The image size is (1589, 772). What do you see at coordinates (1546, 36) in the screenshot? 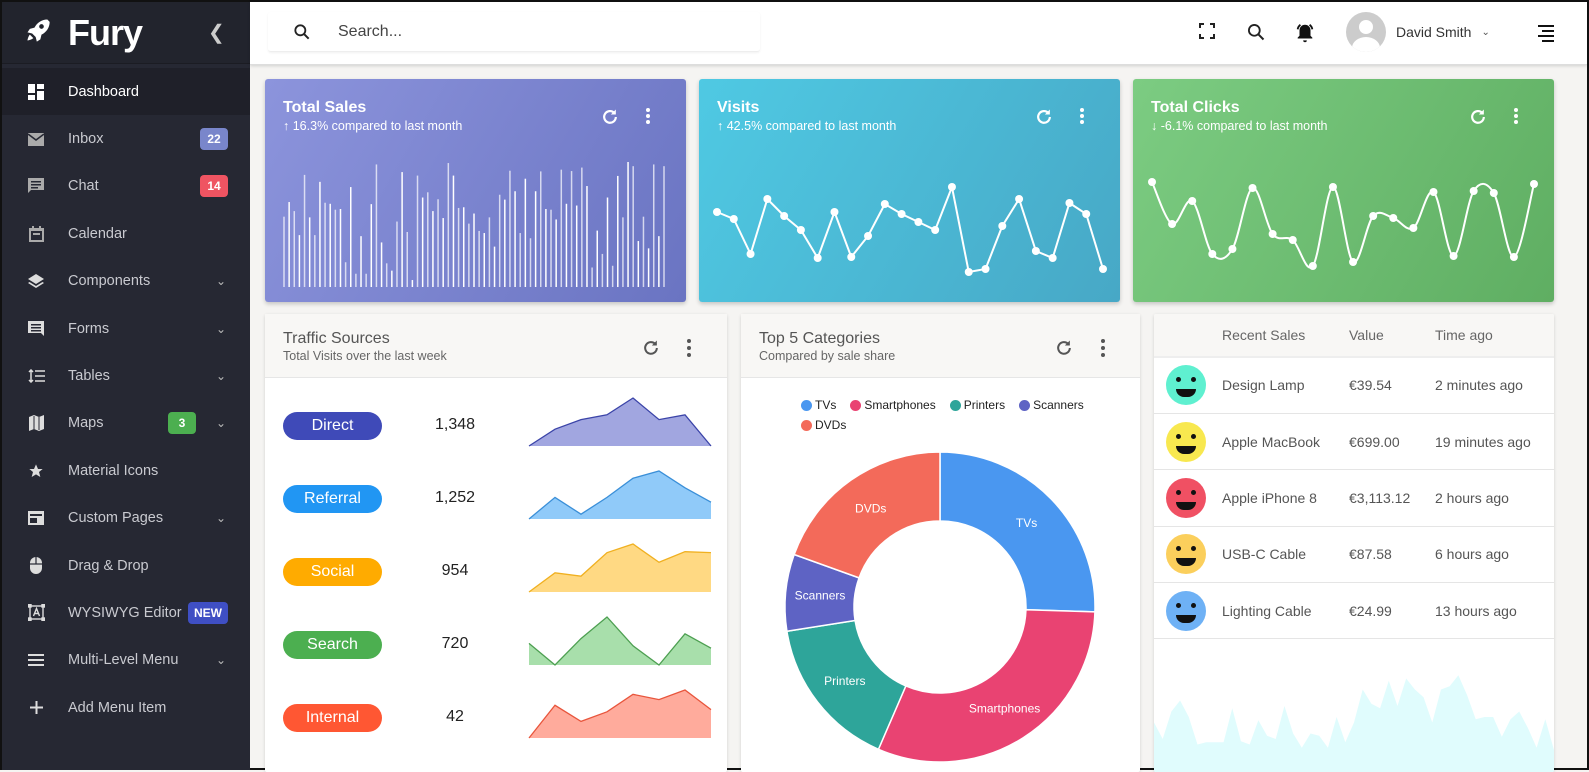
I see `right-panel-menu-icon` at bounding box center [1546, 36].